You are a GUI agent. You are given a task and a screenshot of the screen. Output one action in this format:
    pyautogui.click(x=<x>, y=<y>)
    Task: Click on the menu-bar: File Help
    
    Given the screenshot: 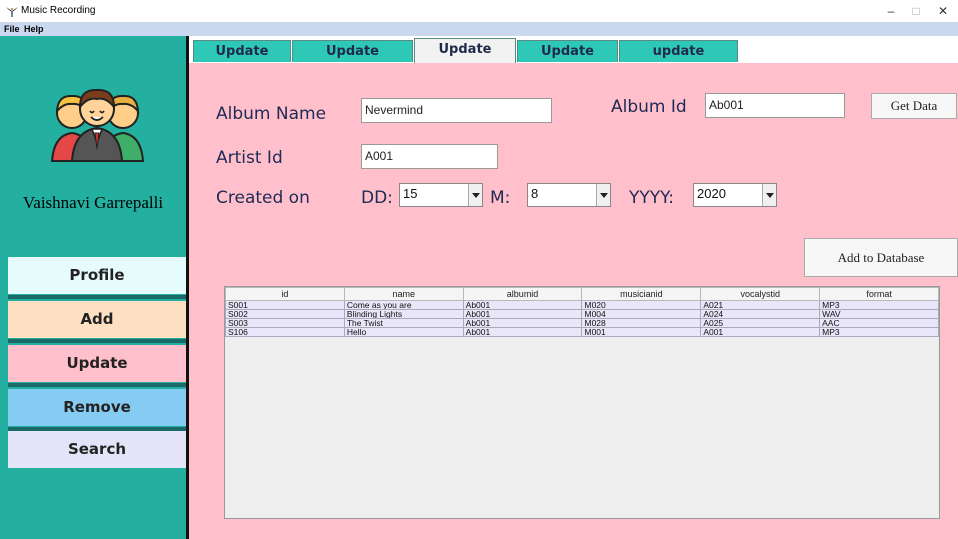 What is the action you would take?
    pyautogui.click(x=479, y=29)
    